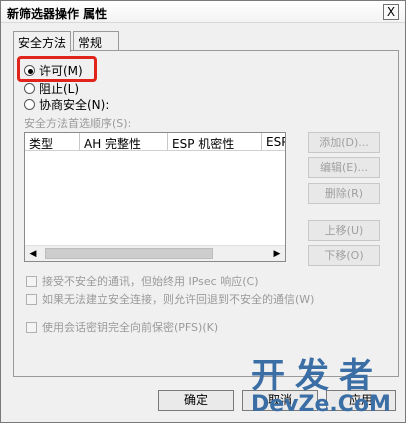 The width and height of the screenshot is (406, 423). What do you see at coordinates (273, 142) in the screenshot?
I see `column-esp: ESP` at bounding box center [273, 142].